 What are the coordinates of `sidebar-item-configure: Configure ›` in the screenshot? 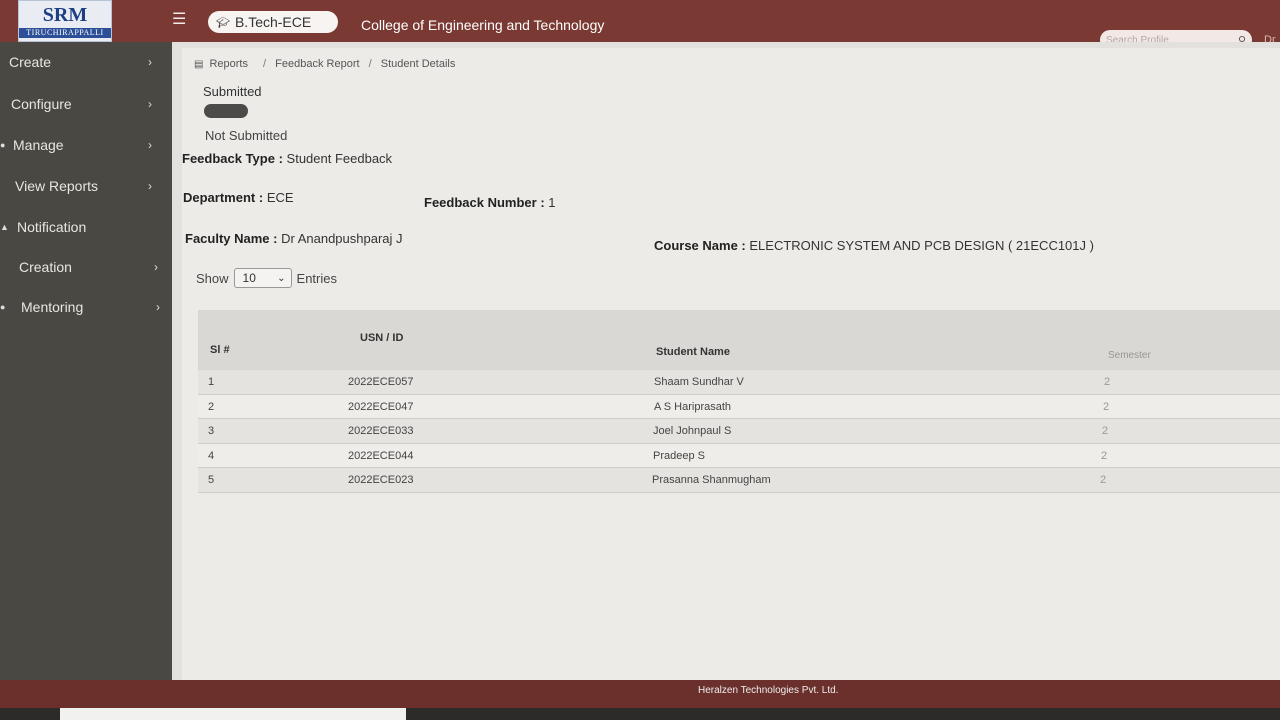 It's located at (86, 104).